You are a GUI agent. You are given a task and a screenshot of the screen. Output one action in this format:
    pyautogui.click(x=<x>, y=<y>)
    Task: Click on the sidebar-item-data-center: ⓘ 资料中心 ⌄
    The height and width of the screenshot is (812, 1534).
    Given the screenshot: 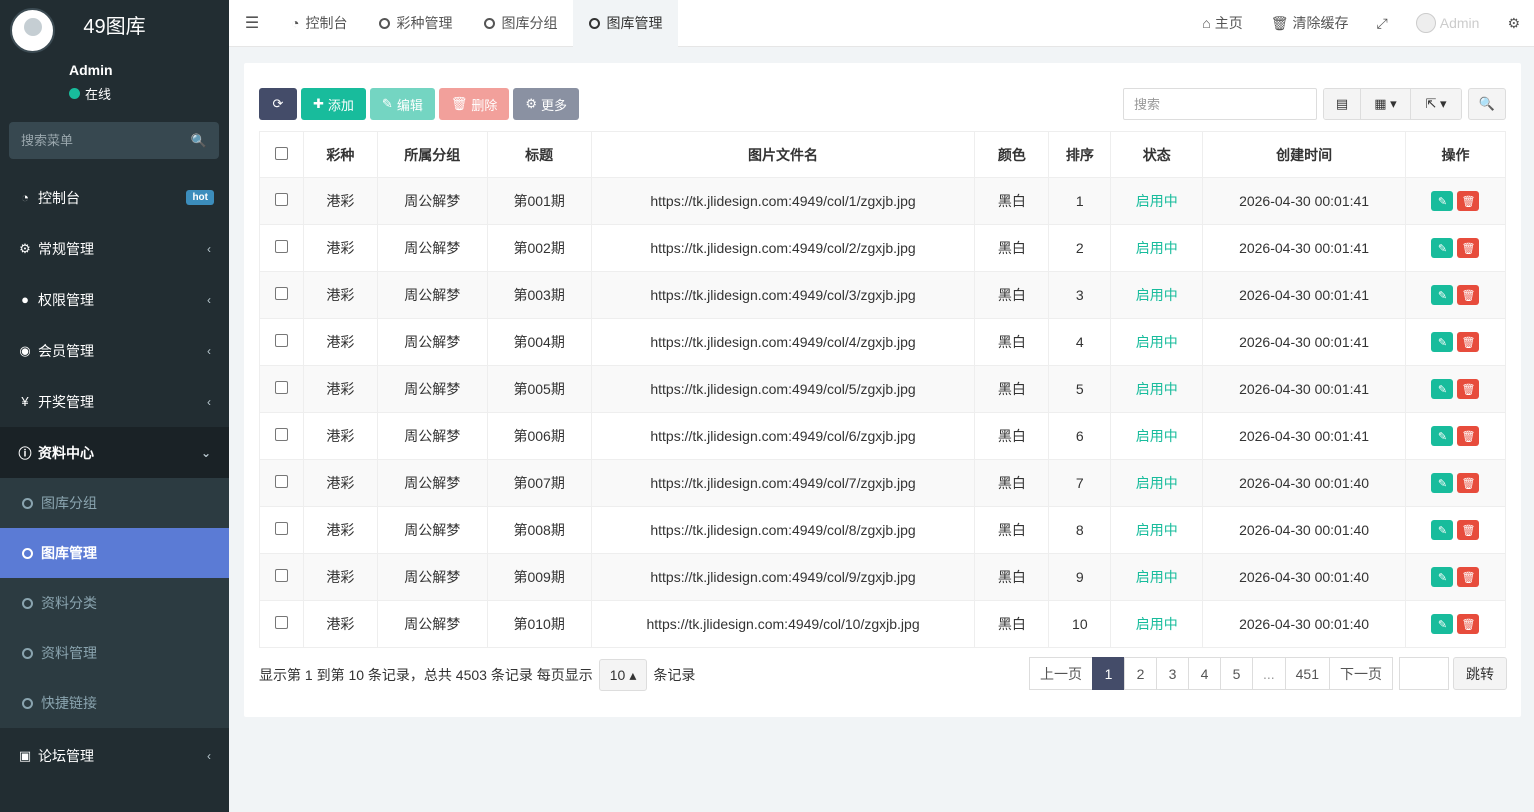 What is the action you would take?
    pyautogui.click(x=114, y=452)
    